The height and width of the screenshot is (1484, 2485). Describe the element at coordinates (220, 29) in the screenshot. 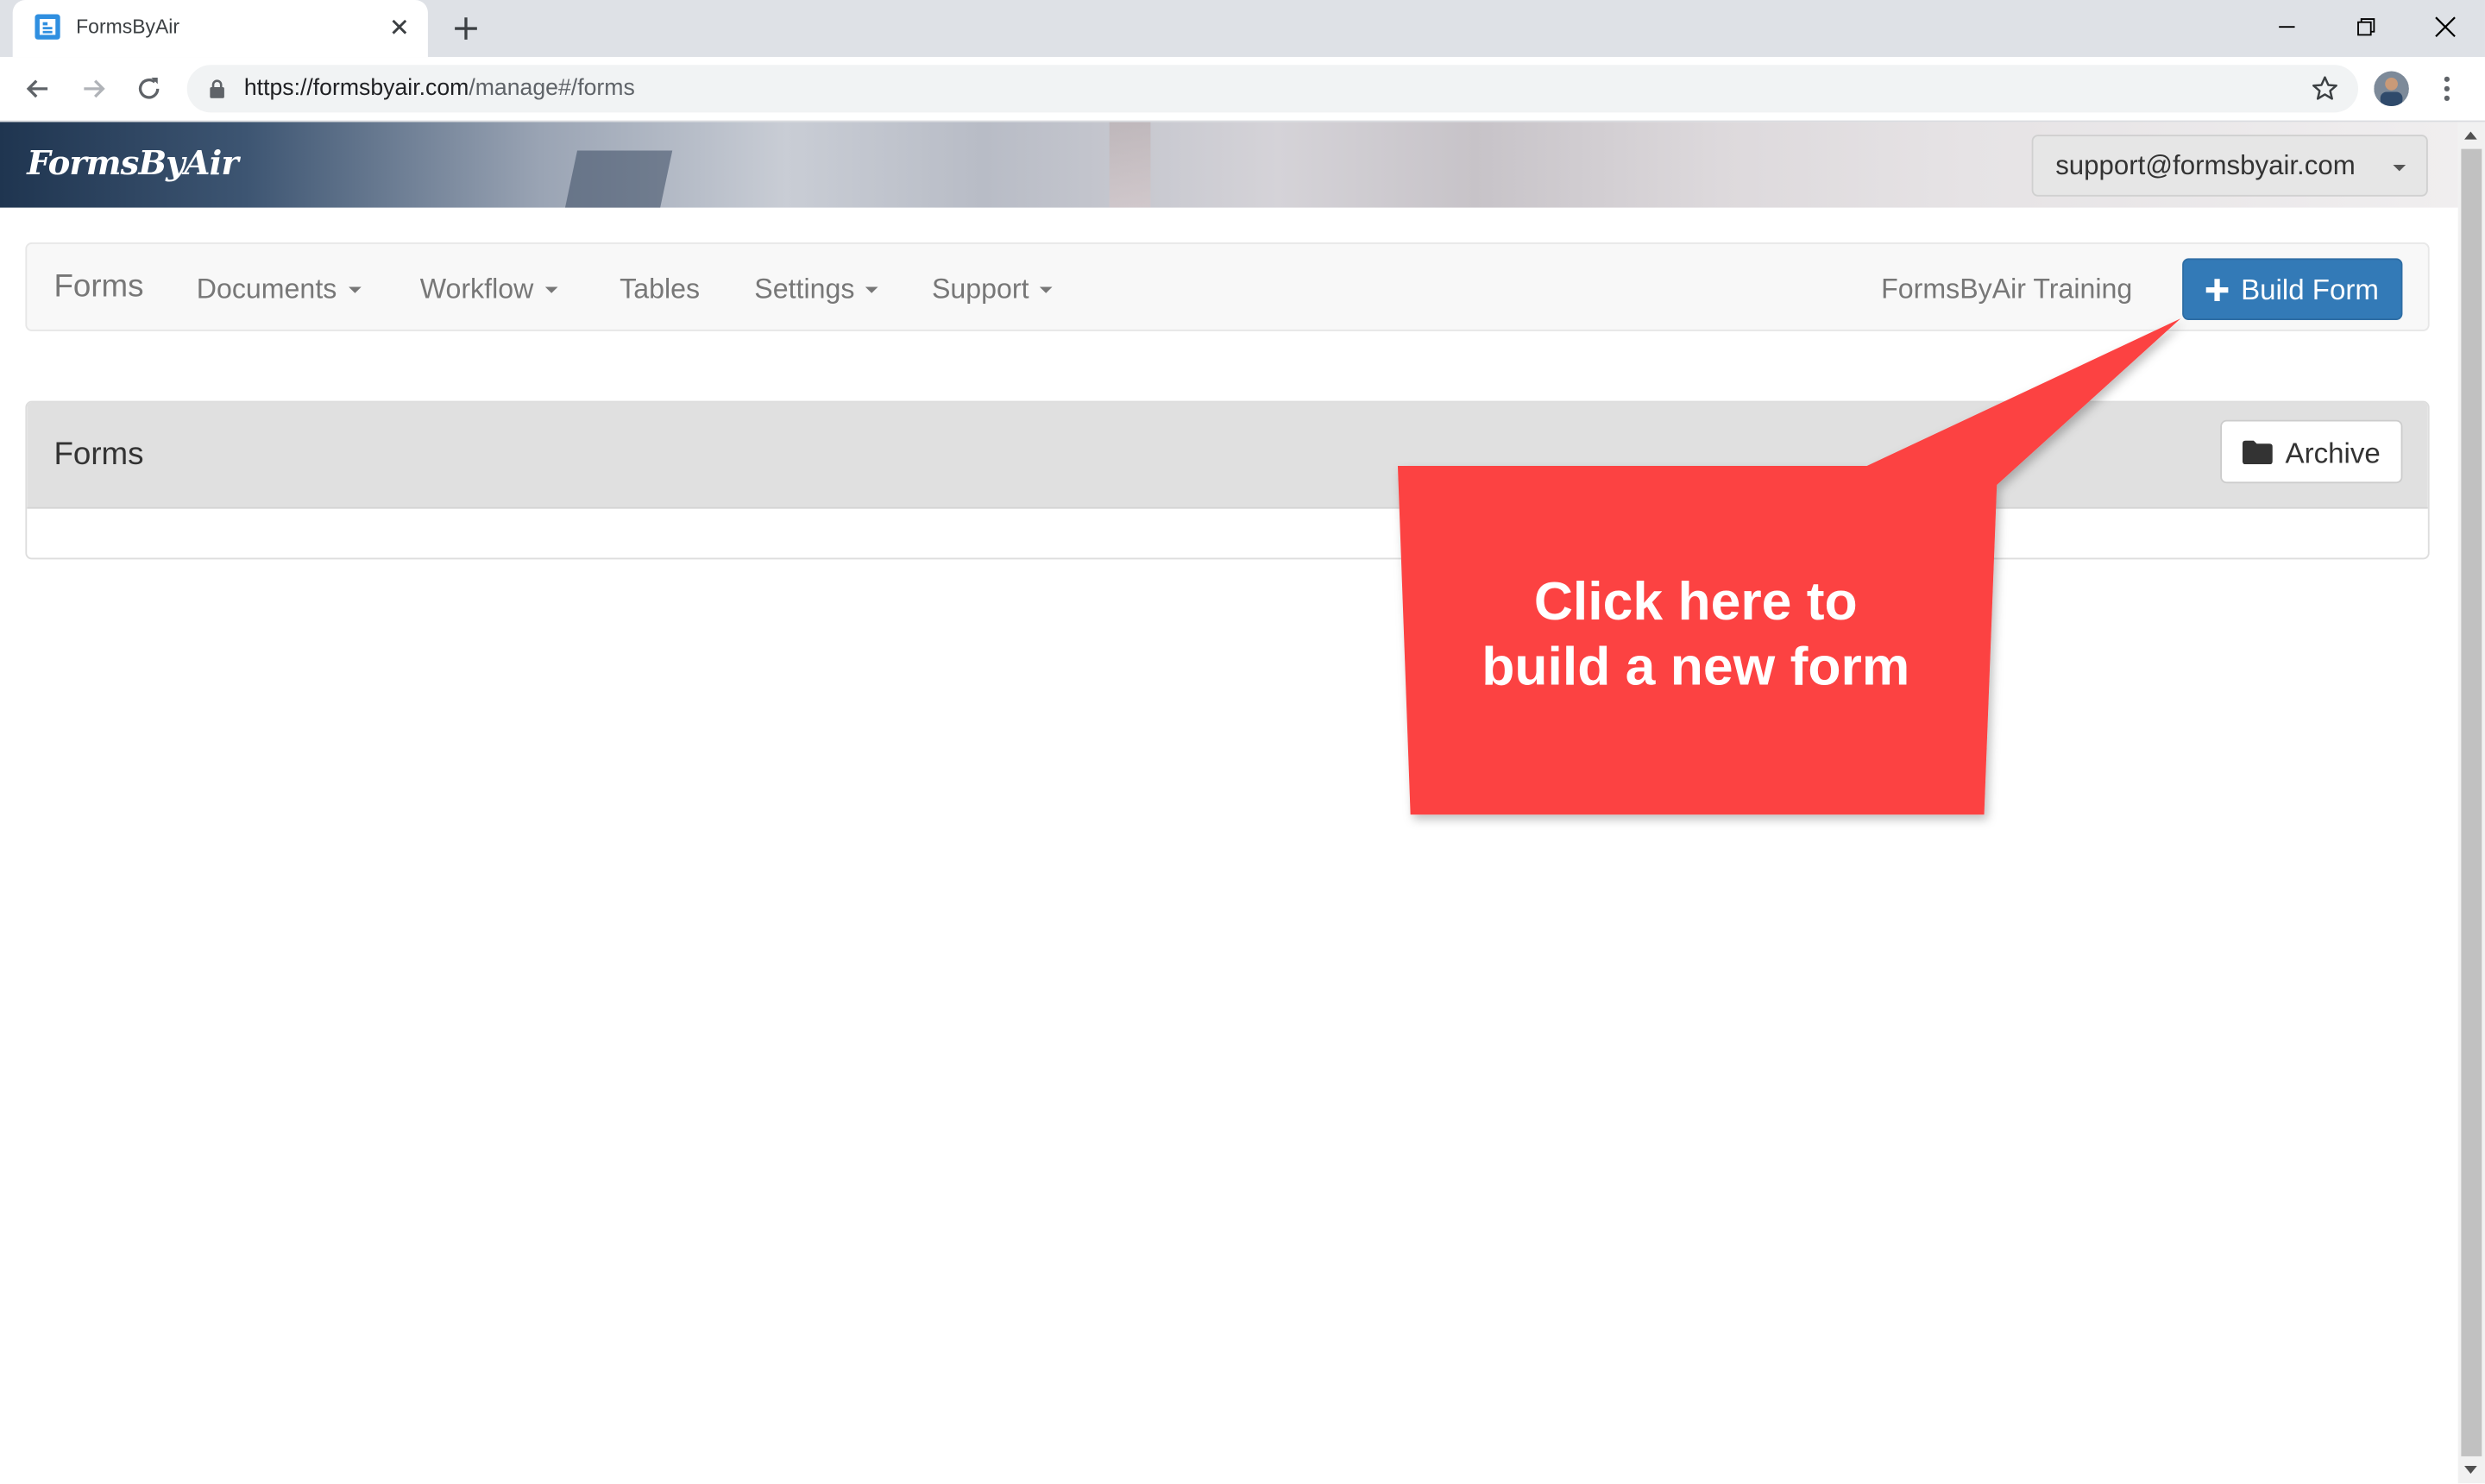

I see `browser-tab: FormsByAir` at that location.